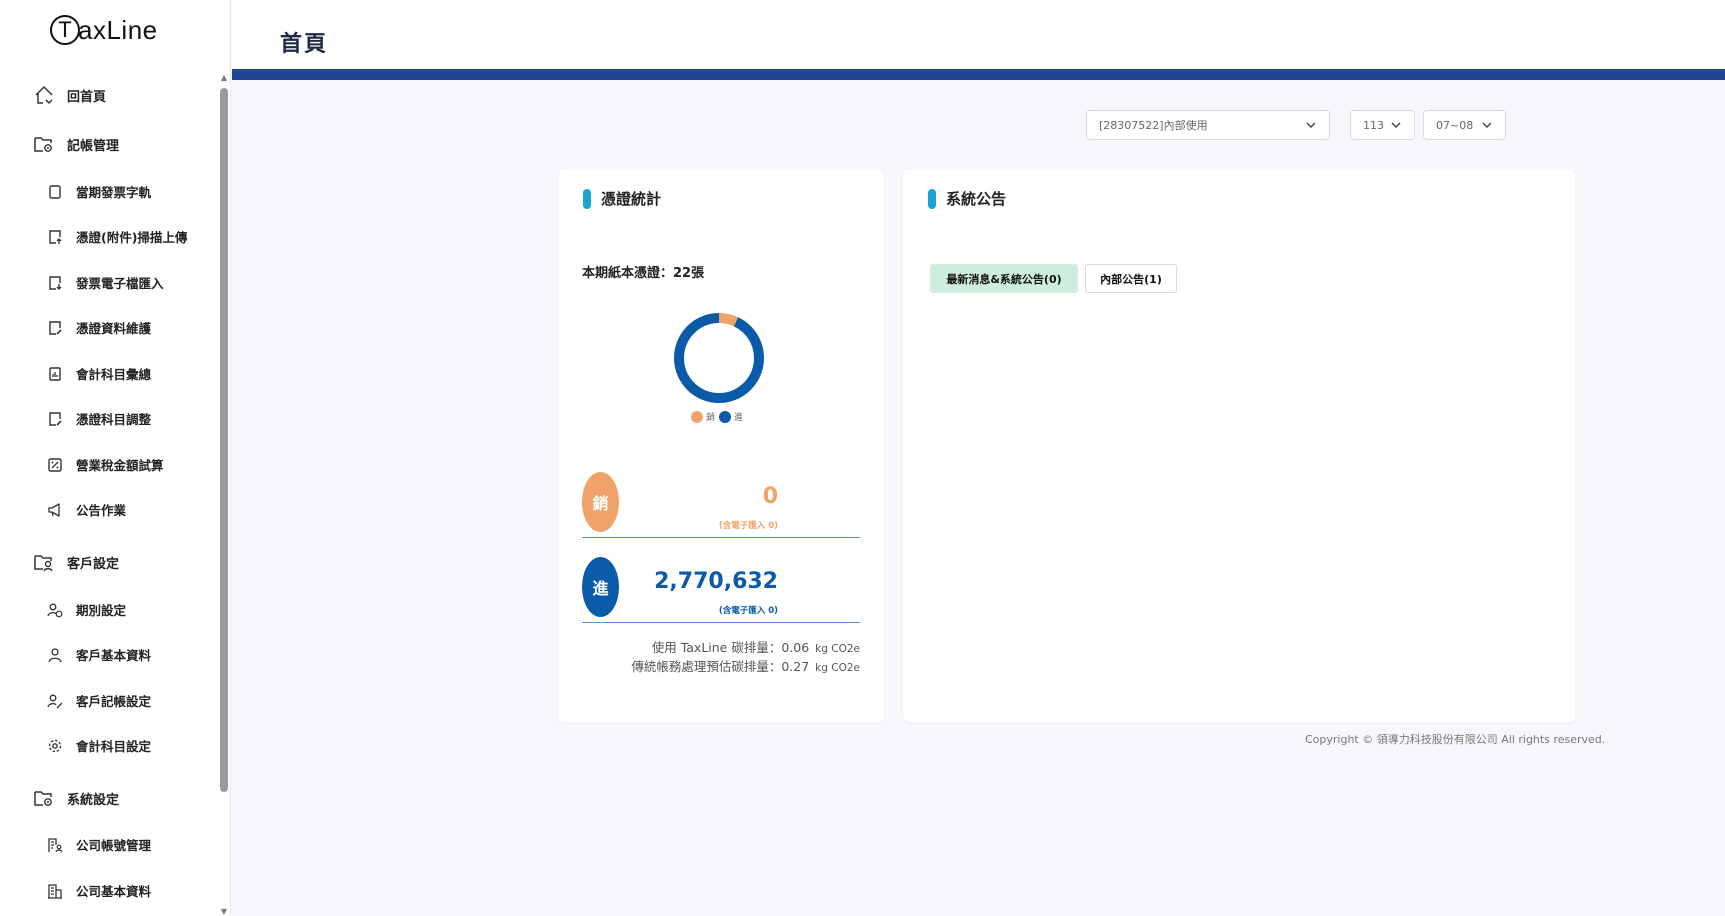 The image size is (1725, 916). Describe the element at coordinates (837, 668) in the screenshot. I see `carbon-traditional-unit: kg CO2e` at that location.